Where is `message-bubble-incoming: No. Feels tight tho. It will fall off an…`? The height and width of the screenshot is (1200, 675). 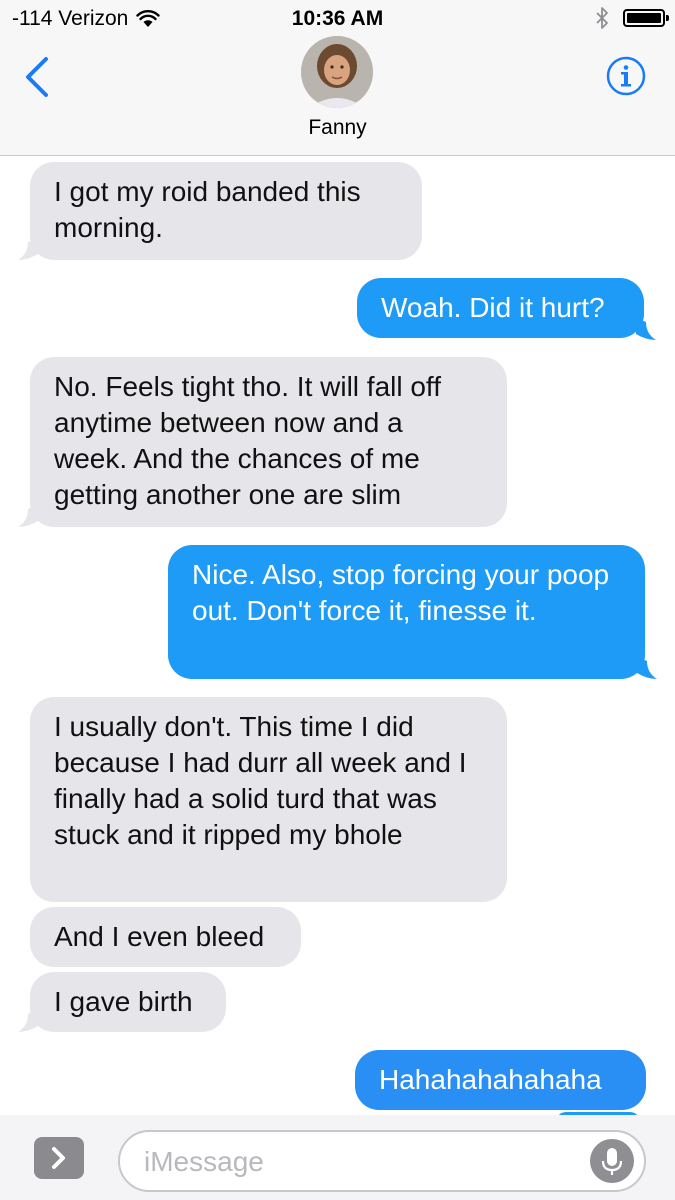 message-bubble-incoming: No. Feels tight tho. It will fall off an… is located at coordinates (268, 442).